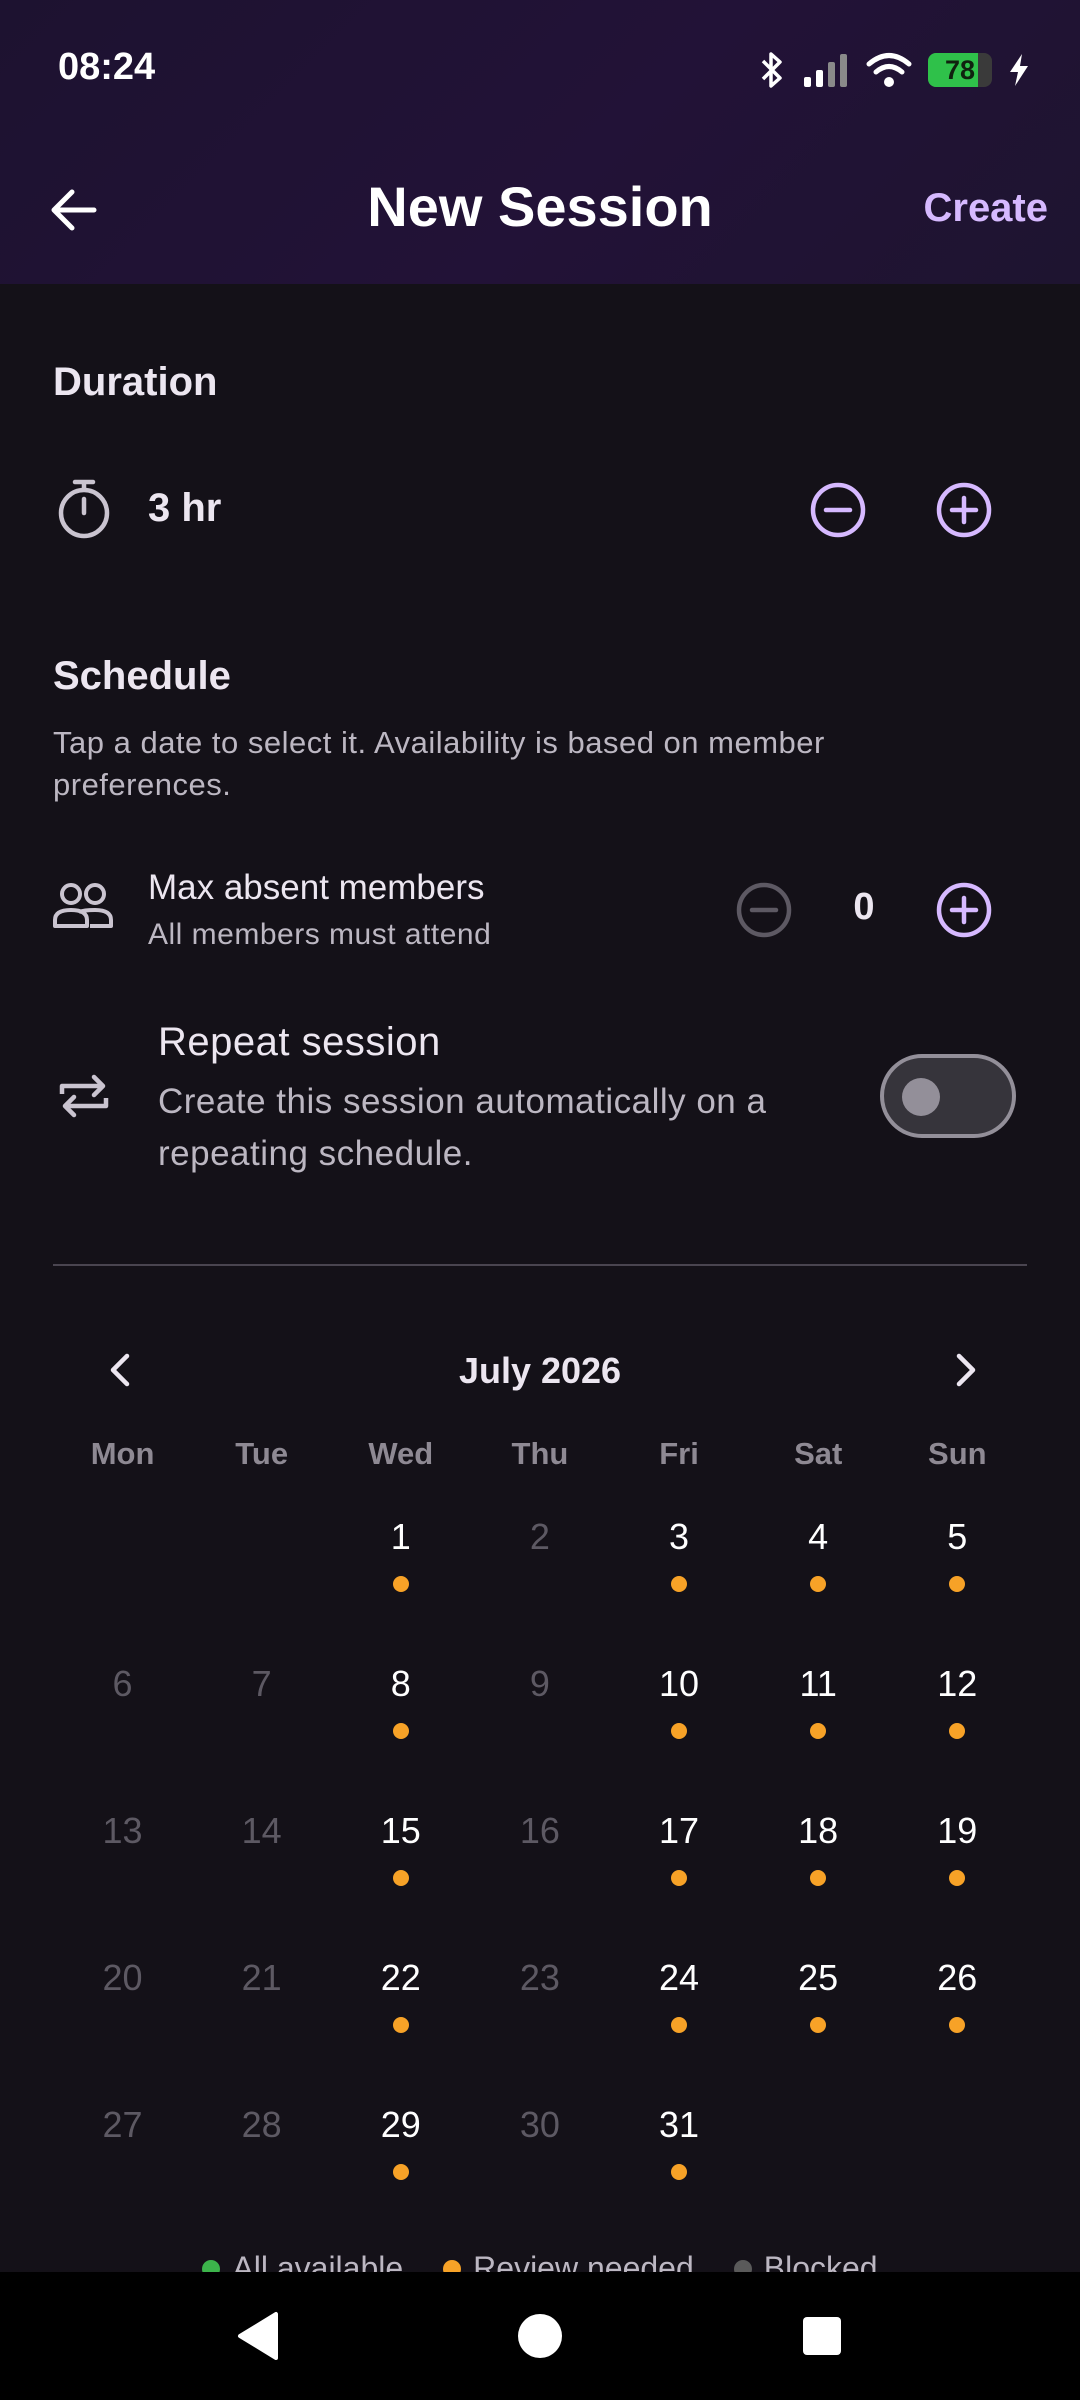 This screenshot has width=1080, height=2400. I want to click on calendar-day-number: 21, so click(261, 1977).